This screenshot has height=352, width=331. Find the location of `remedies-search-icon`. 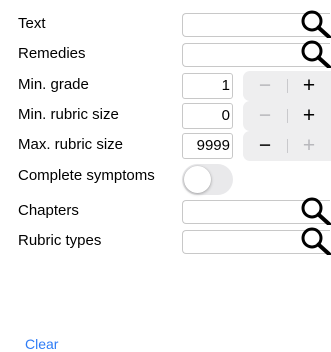

remedies-search-icon is located at coordinates (314, 53).